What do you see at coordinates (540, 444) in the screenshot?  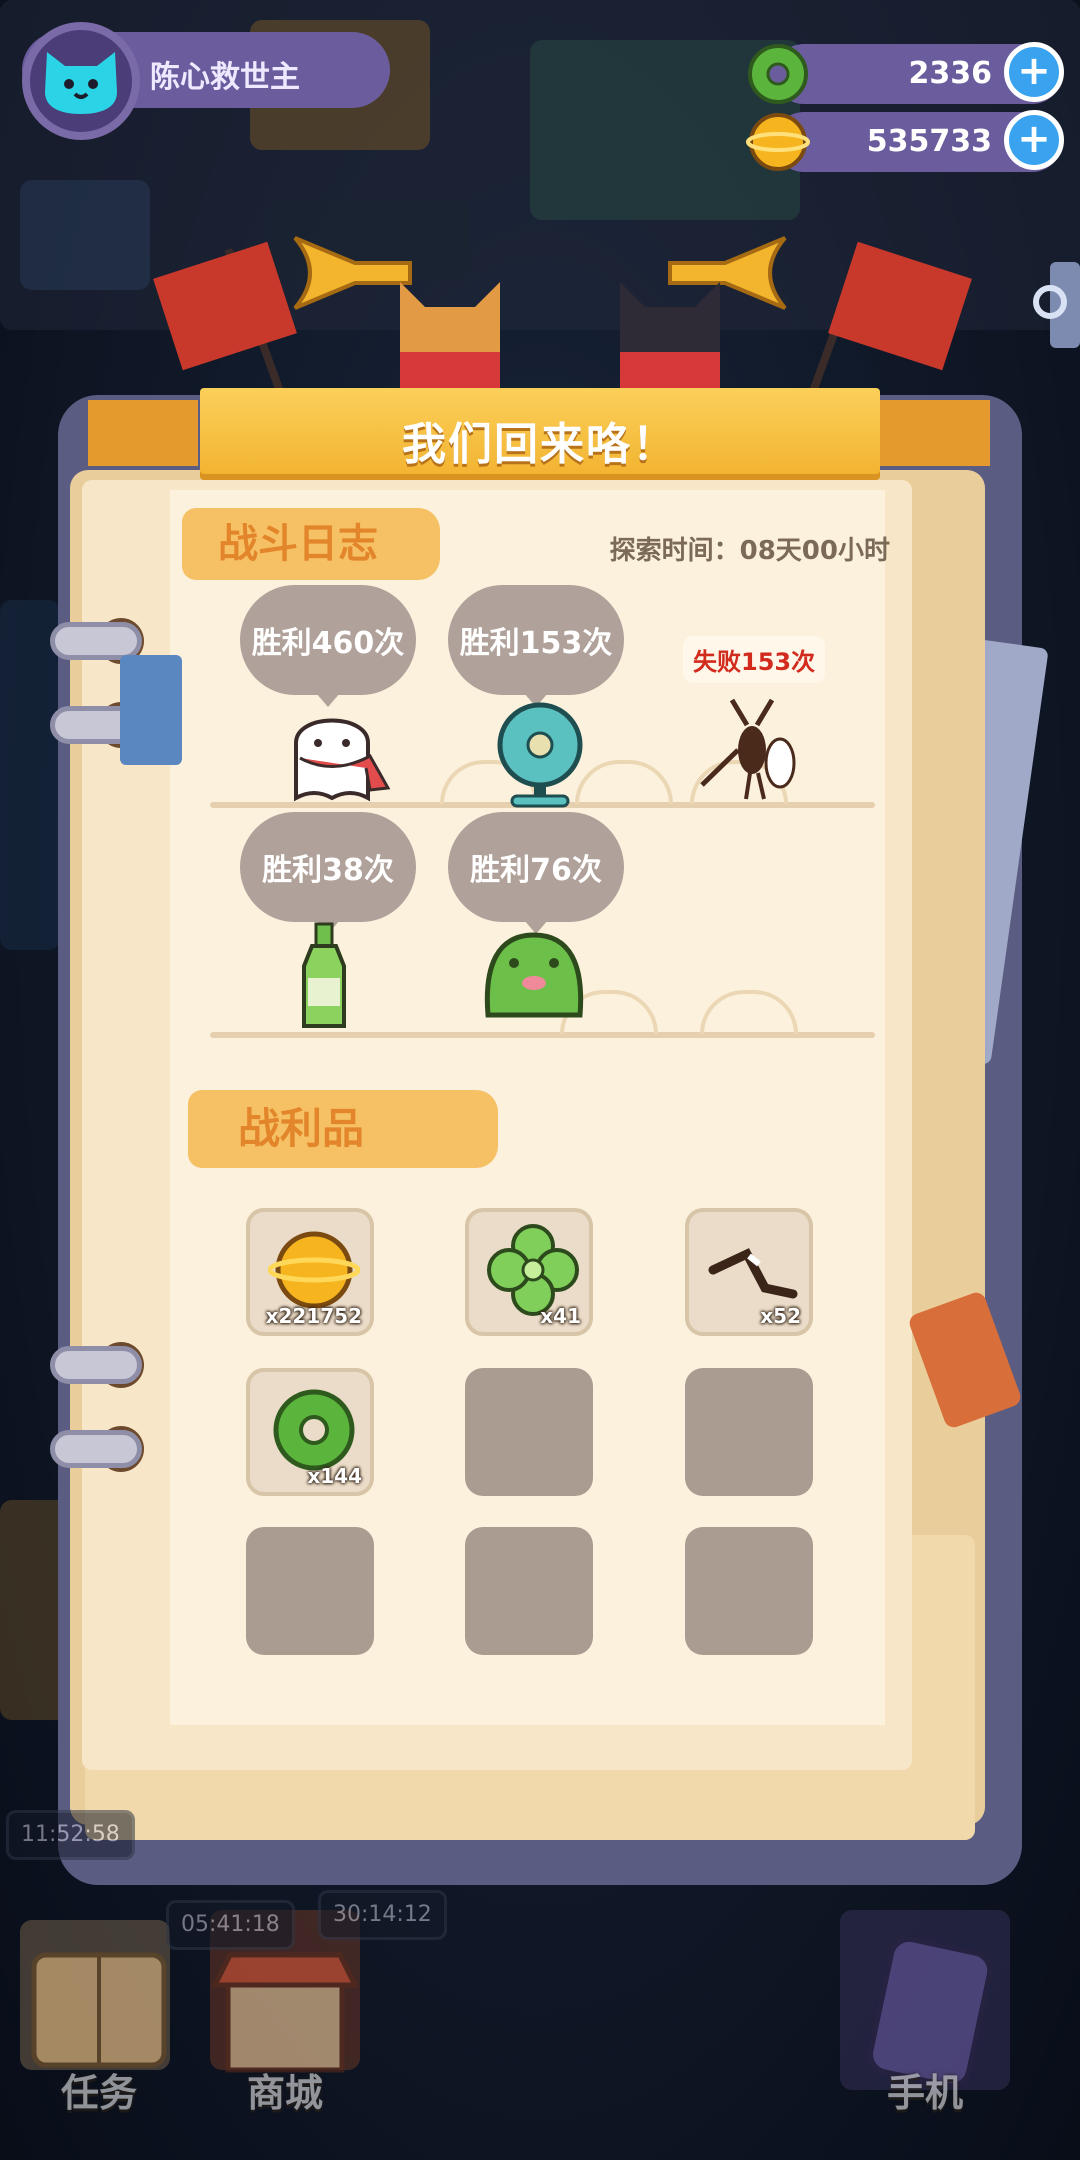 I see `modal-title: 我们回来咯！` at bounding box center [540, 444].